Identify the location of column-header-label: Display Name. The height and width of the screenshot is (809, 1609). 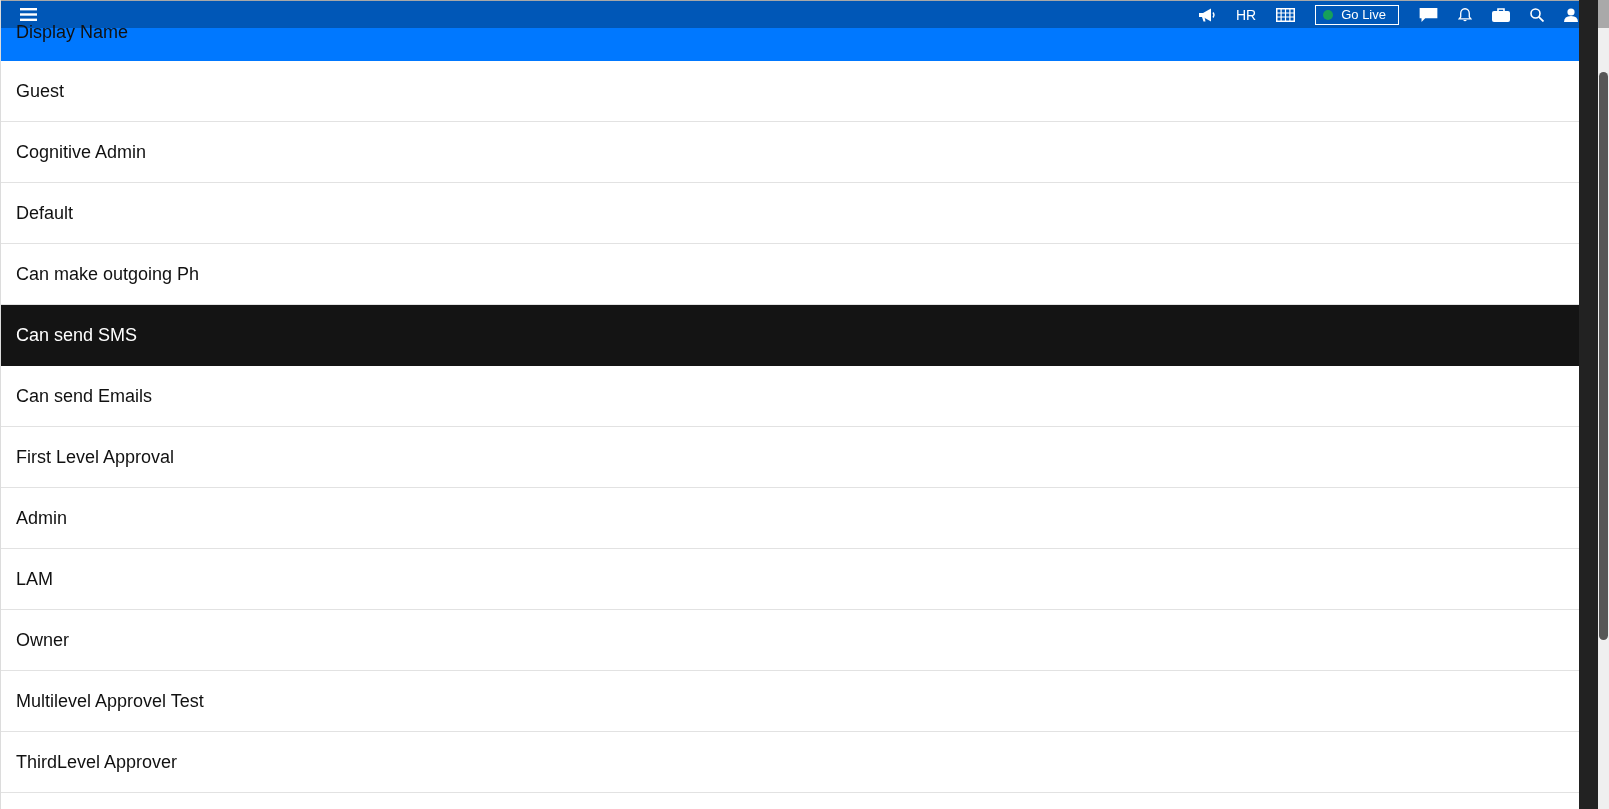
(72, 32).